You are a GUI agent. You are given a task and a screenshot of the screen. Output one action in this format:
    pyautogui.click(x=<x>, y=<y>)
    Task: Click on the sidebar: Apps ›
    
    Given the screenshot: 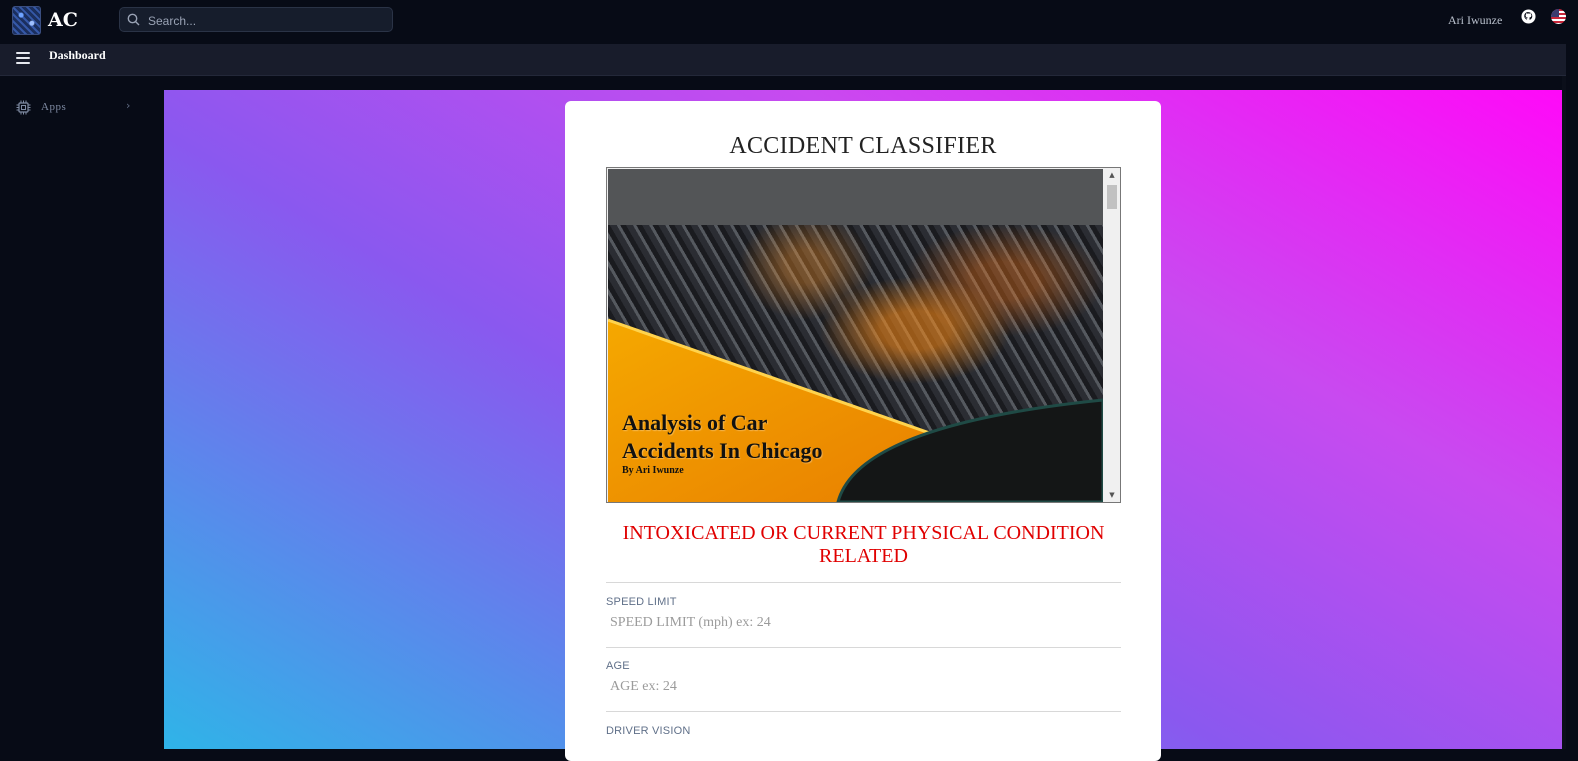 What is the action you would take?
    pyautogui.click(x=82, y=412)
    